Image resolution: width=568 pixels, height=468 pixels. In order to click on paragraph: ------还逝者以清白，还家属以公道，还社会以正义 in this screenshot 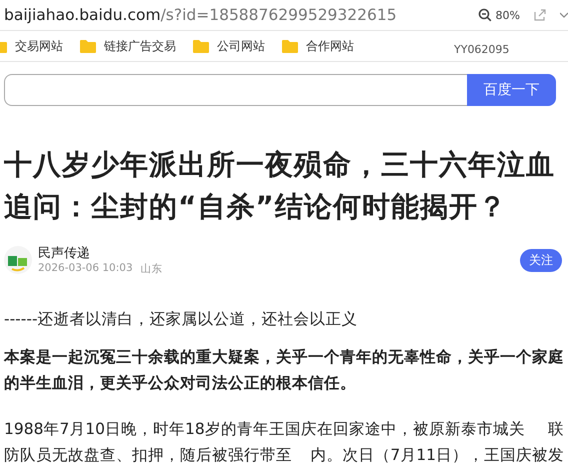, I will do `click(181, 319)`.